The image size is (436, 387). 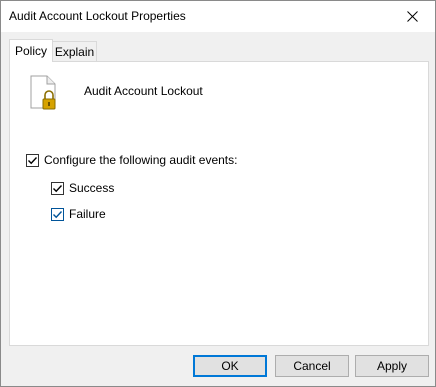 What do you see at coordinates (43, 92) in the screenshot?
I see `document-lock-icon` at bounding box center [43, 92].